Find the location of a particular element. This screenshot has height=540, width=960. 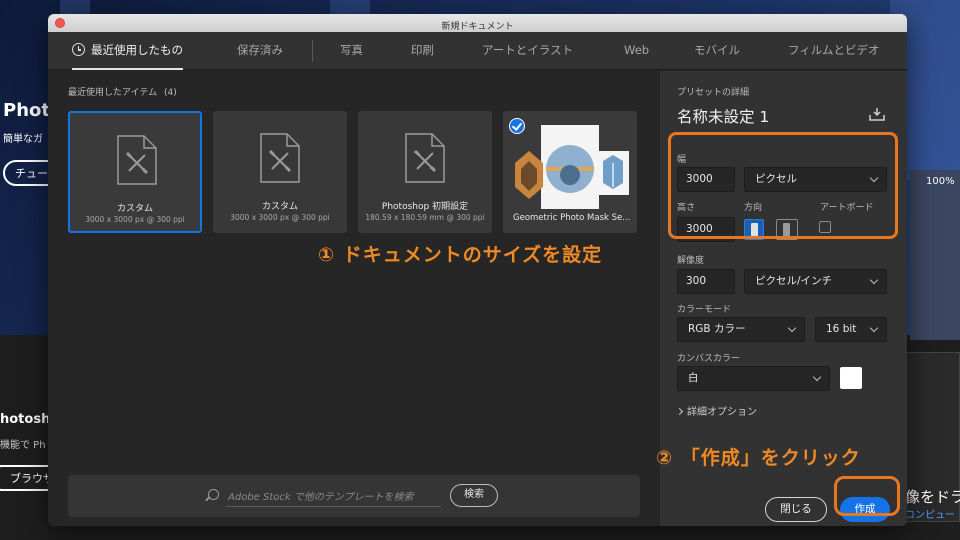

bit-depth-select: 16 bit is located at coordinates (851, 329).